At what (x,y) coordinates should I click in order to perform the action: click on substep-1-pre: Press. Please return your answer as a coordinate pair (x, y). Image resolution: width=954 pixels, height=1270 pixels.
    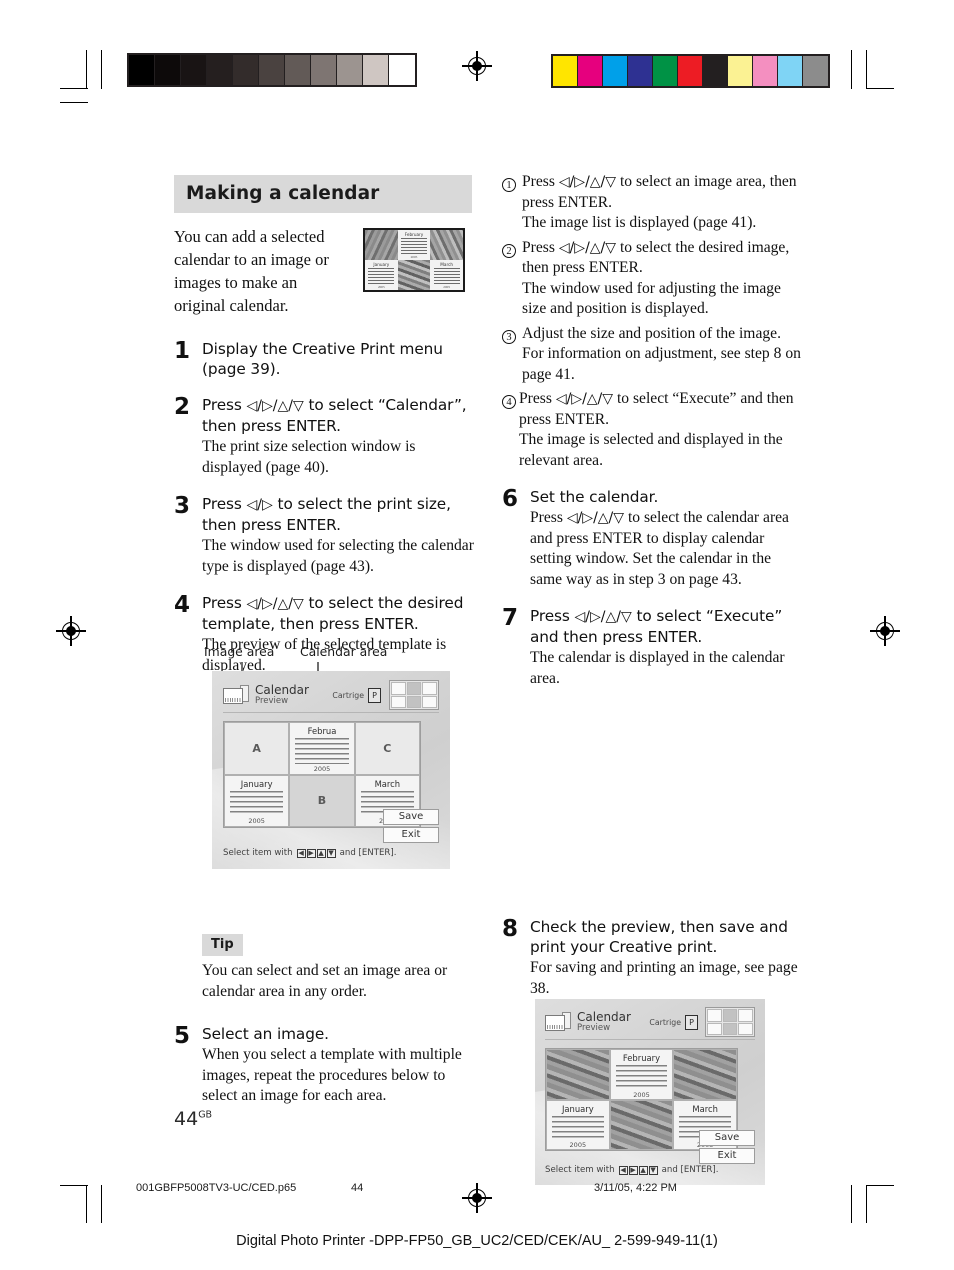
    Looking at the image, I should click on (540, 181).